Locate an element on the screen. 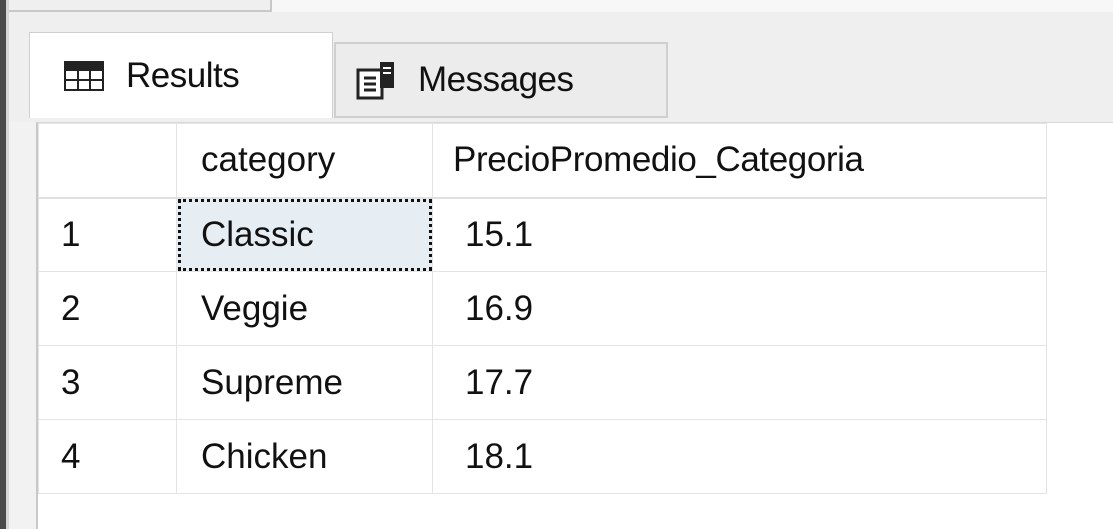  row-number: 2 is located at coordinates (107, 308).